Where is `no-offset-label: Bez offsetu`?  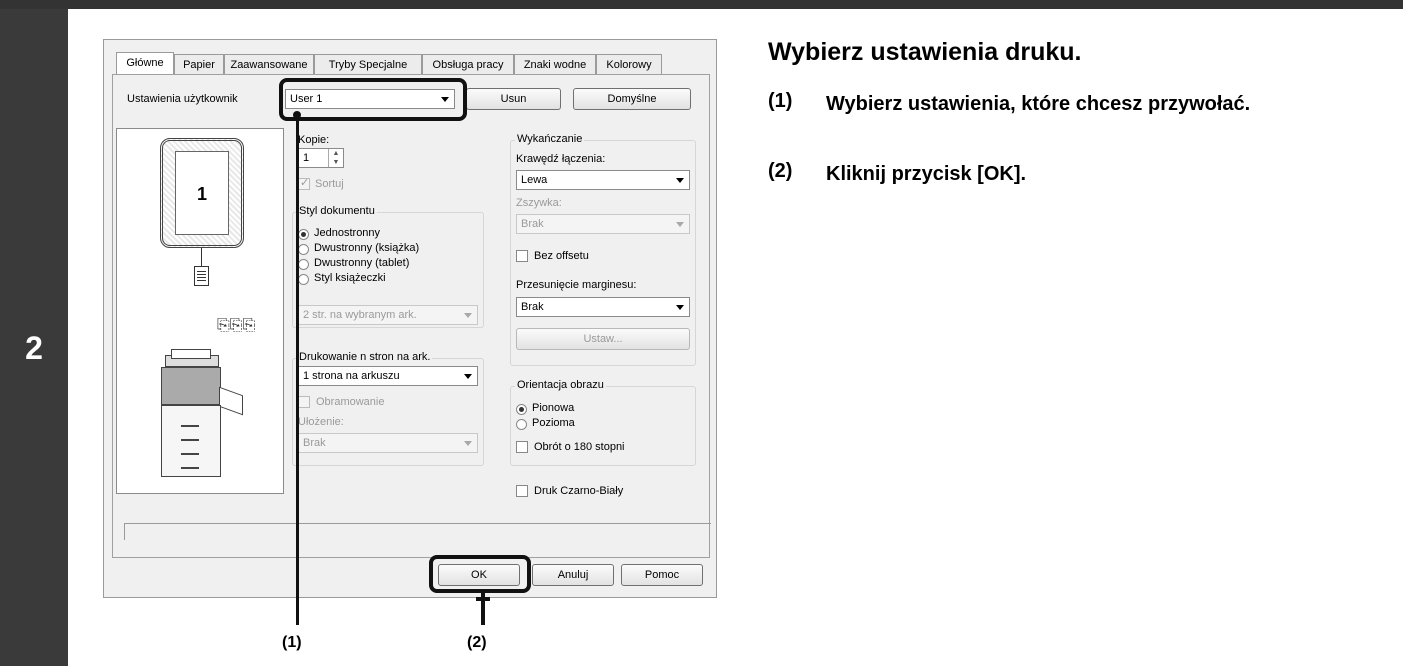
no-offset-label: Bez offsetu is located at coordinates (561, 256).